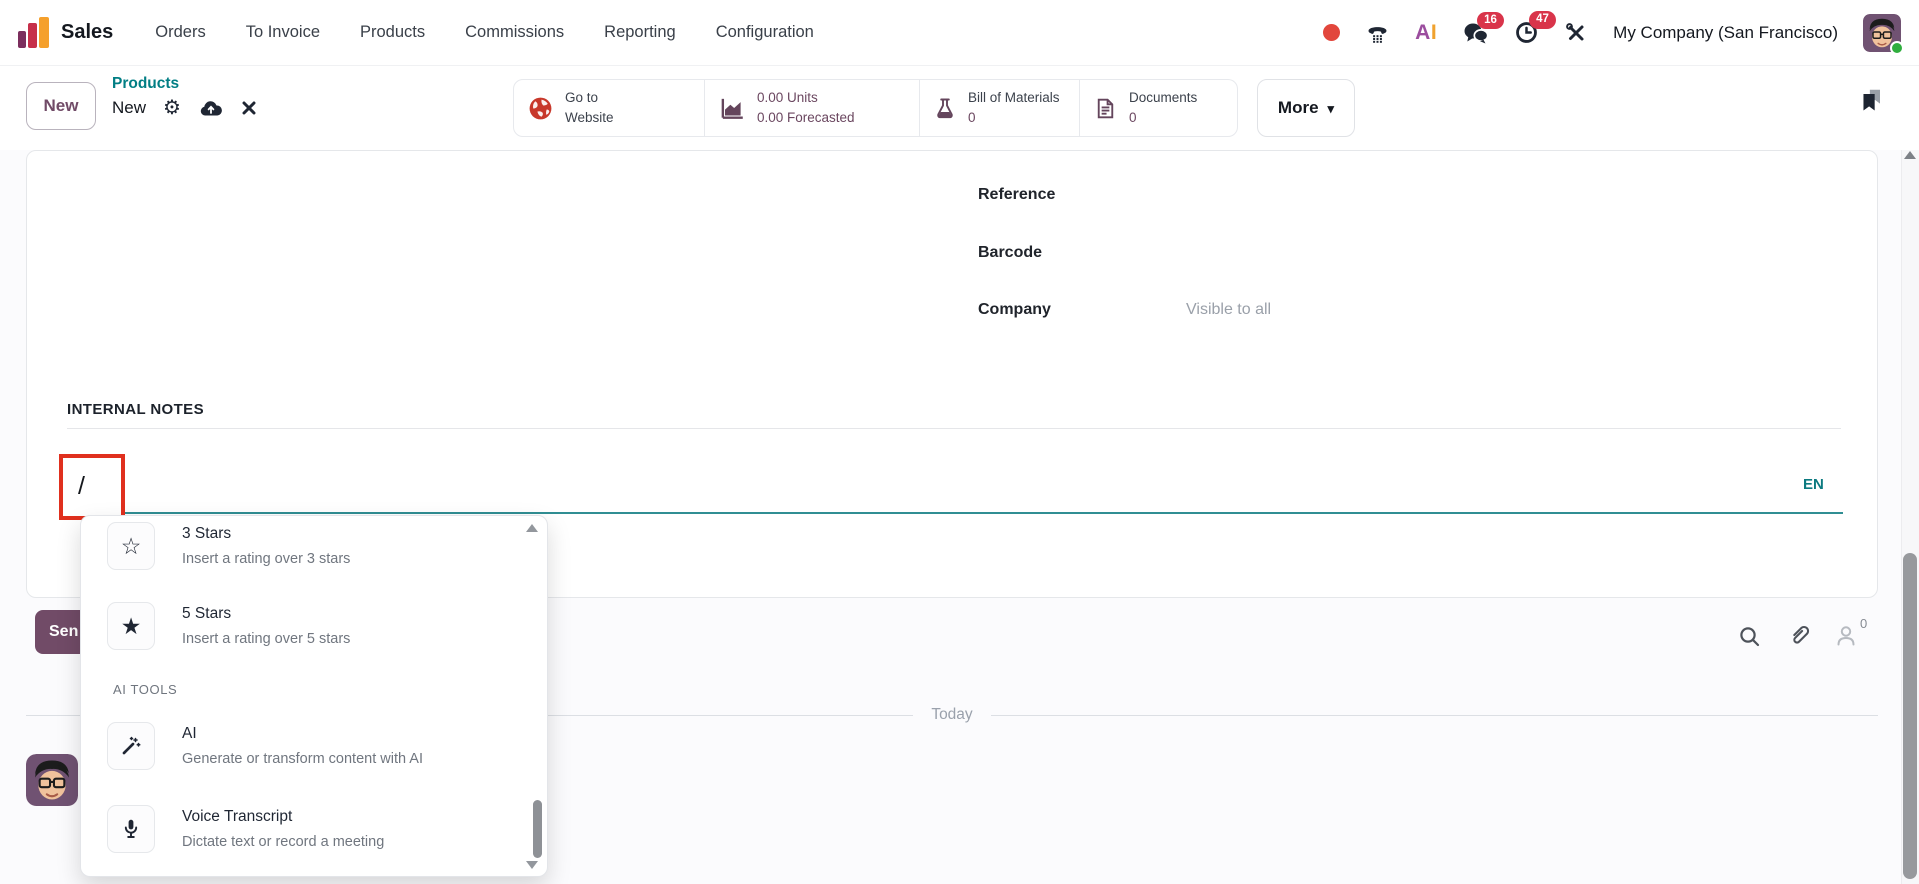 This screenshot has height=884, width=1919. What do you see at coordinates (211, 108) in the screenshot?
I see `cloud-save-icon` at bounding box center [211, 108].